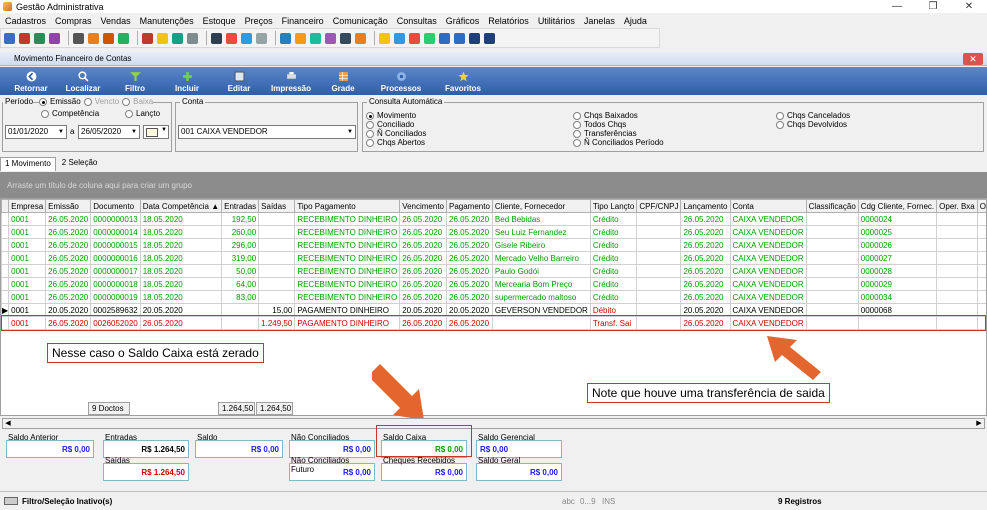  Describe the element at coordinates (897, 232) in the screenshot. I see `cell-cdg-cliente: 0000025` at that location.